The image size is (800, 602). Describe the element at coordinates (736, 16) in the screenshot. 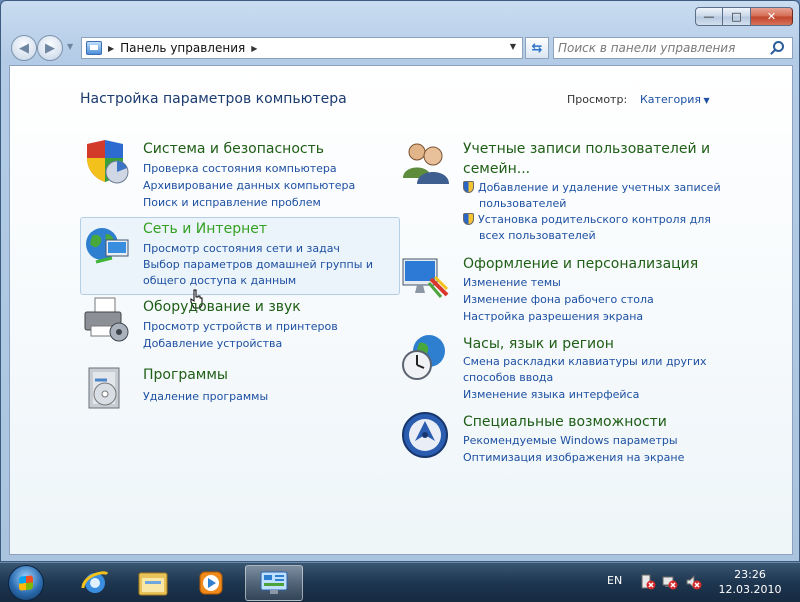

I see `maximize-button: □` at that location.